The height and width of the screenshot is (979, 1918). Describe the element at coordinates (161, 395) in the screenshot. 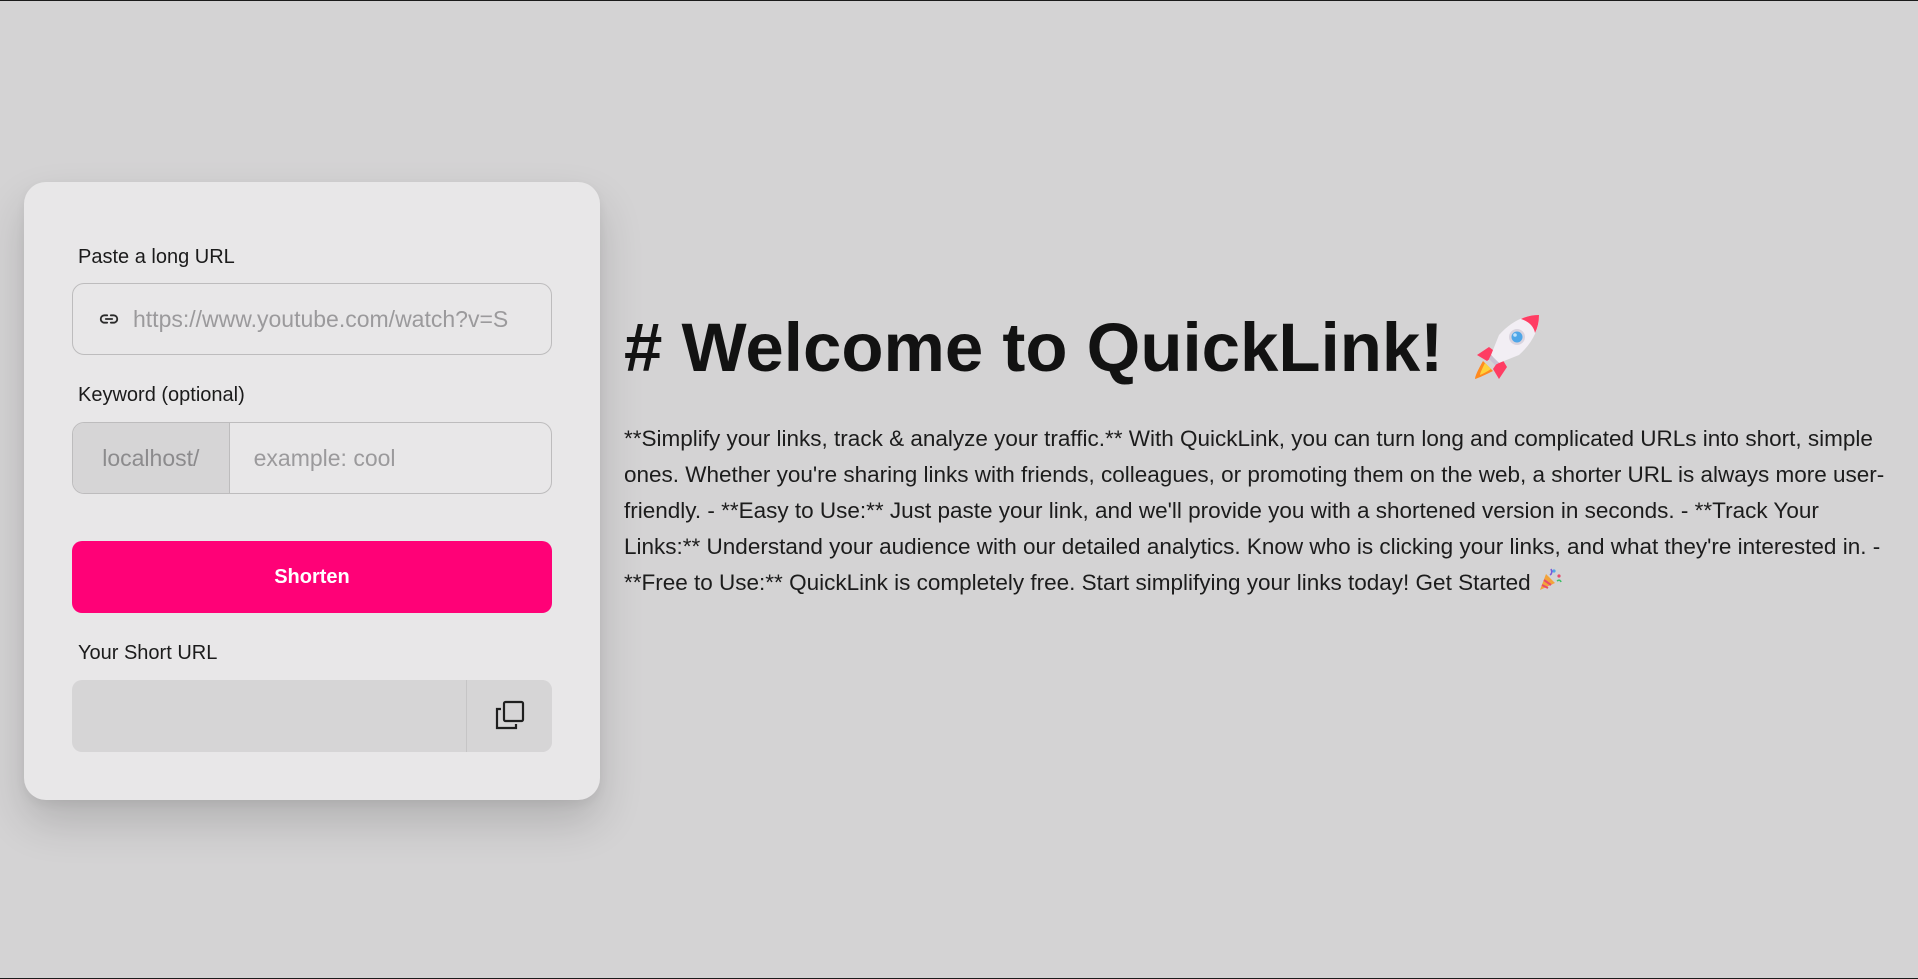

I see `keyword-label: Keyword (optional)` at that location.